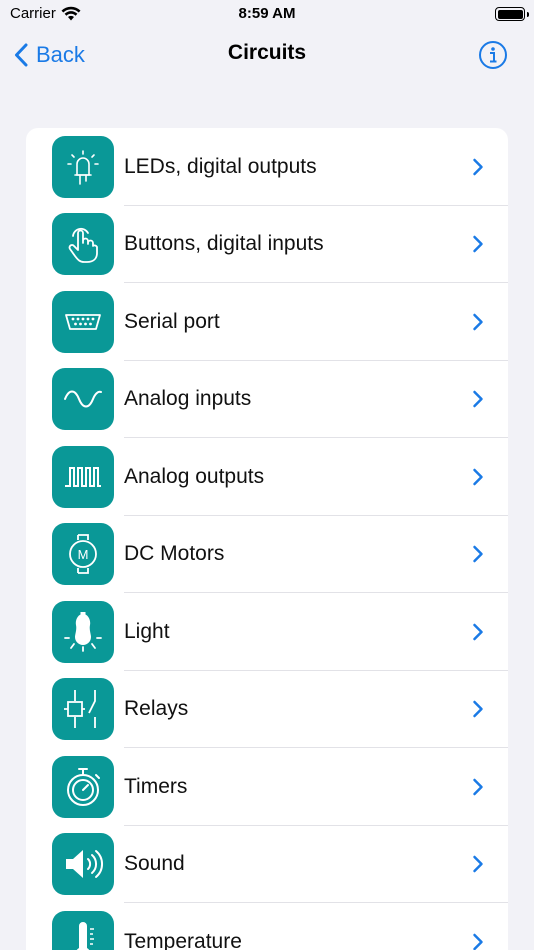  Describe the element at coordinates (156, 709) in the screenshot. I see `list-item-label: Relays` at that location.